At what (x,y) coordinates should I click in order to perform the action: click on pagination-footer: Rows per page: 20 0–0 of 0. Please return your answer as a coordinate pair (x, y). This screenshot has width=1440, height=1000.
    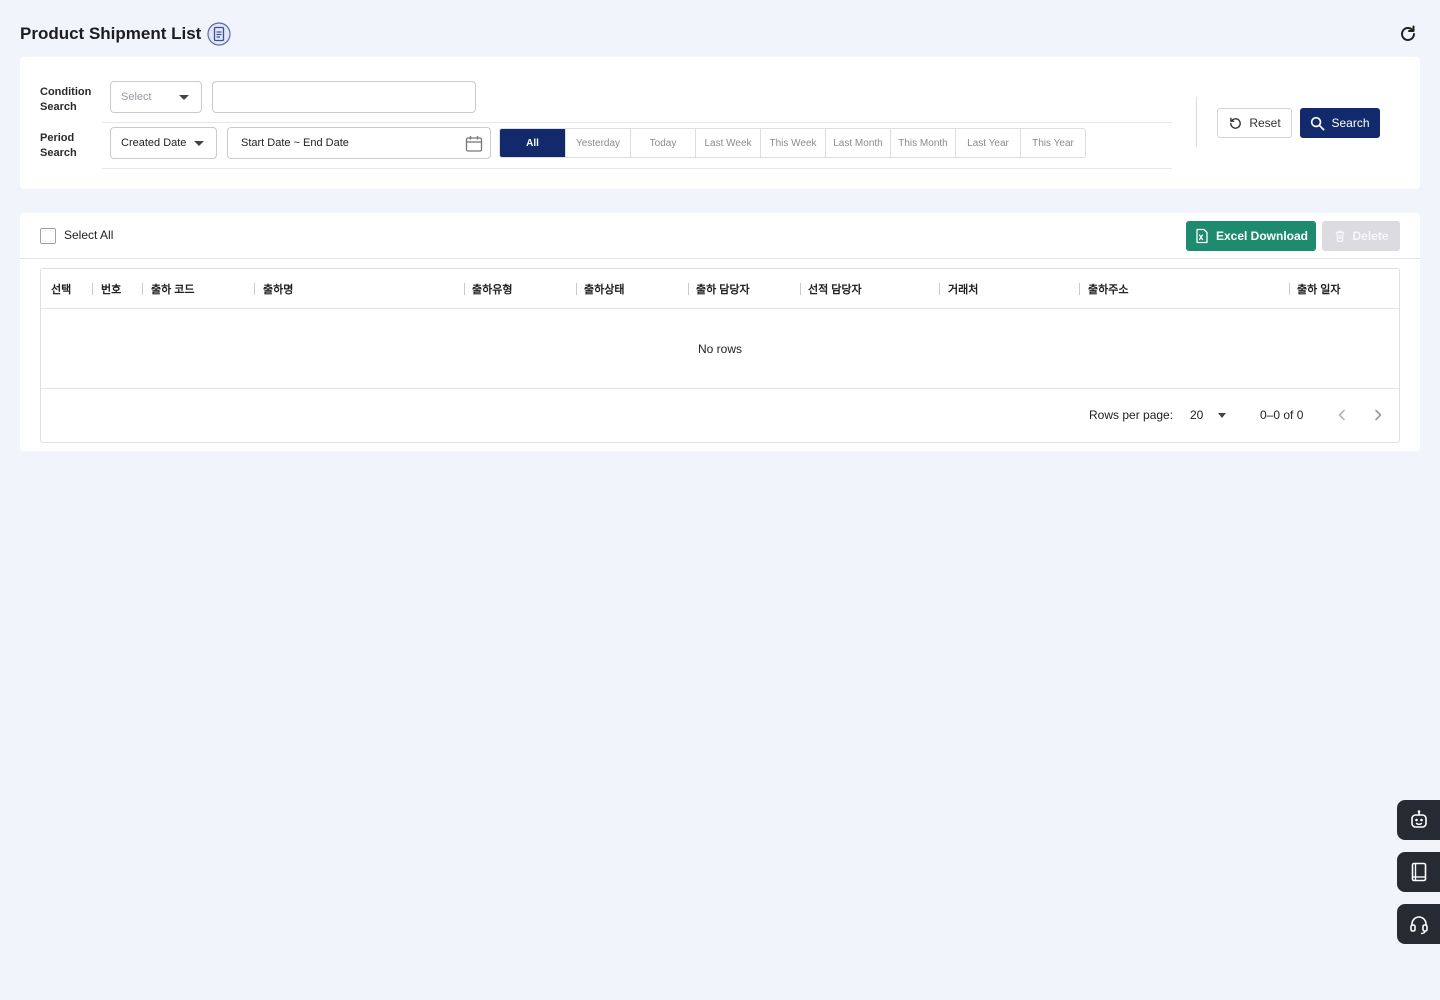
    Looking at the image, I should click on (720, 416).